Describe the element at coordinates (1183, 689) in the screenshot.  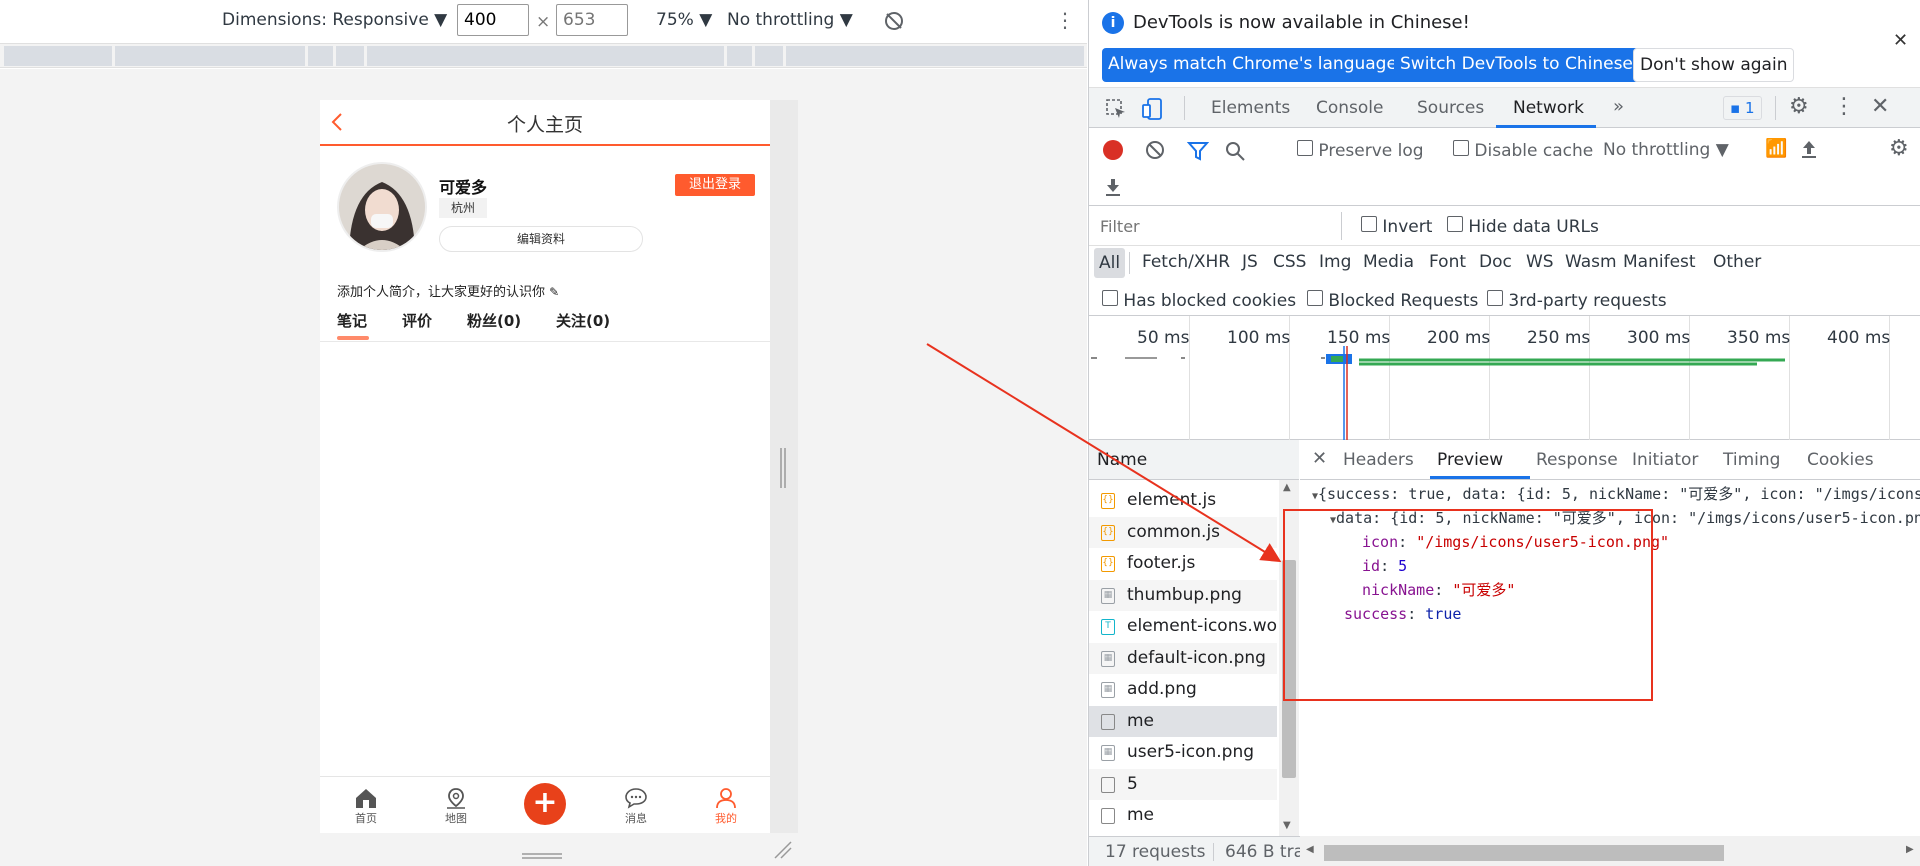
I see `request-row: ▦ add.png` at that location.